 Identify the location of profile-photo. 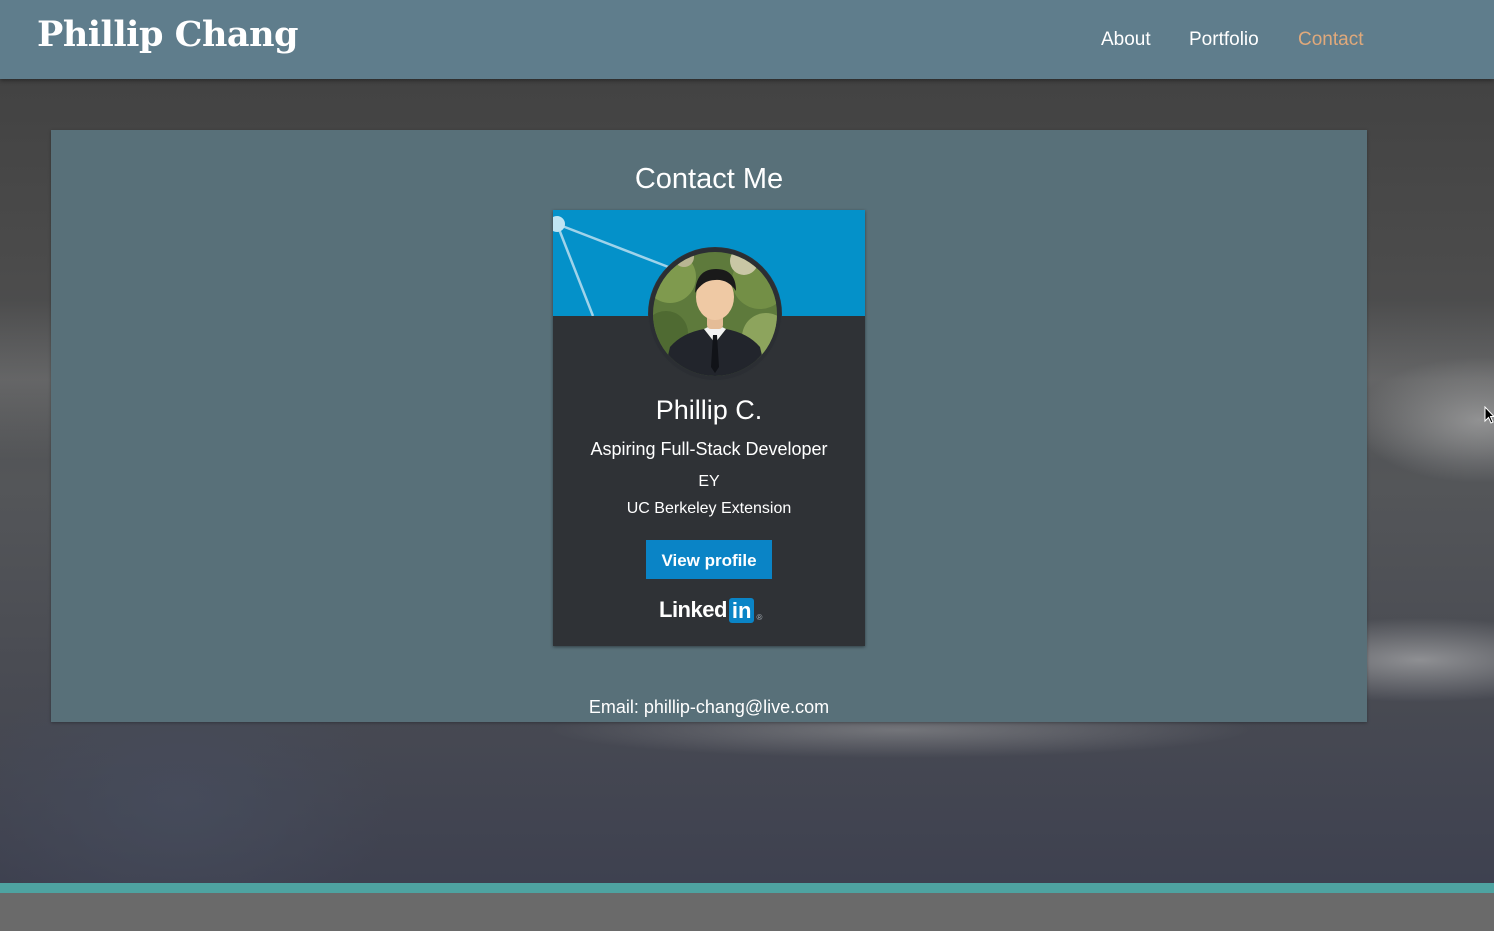
(715, 314).